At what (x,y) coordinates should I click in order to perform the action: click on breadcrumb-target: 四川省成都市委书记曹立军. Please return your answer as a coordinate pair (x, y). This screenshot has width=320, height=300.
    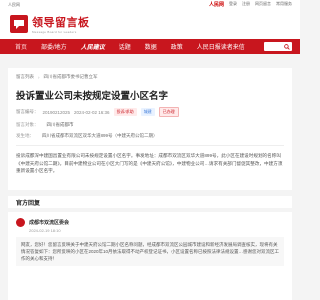
    Looking at the image, I should click on (71, 77).